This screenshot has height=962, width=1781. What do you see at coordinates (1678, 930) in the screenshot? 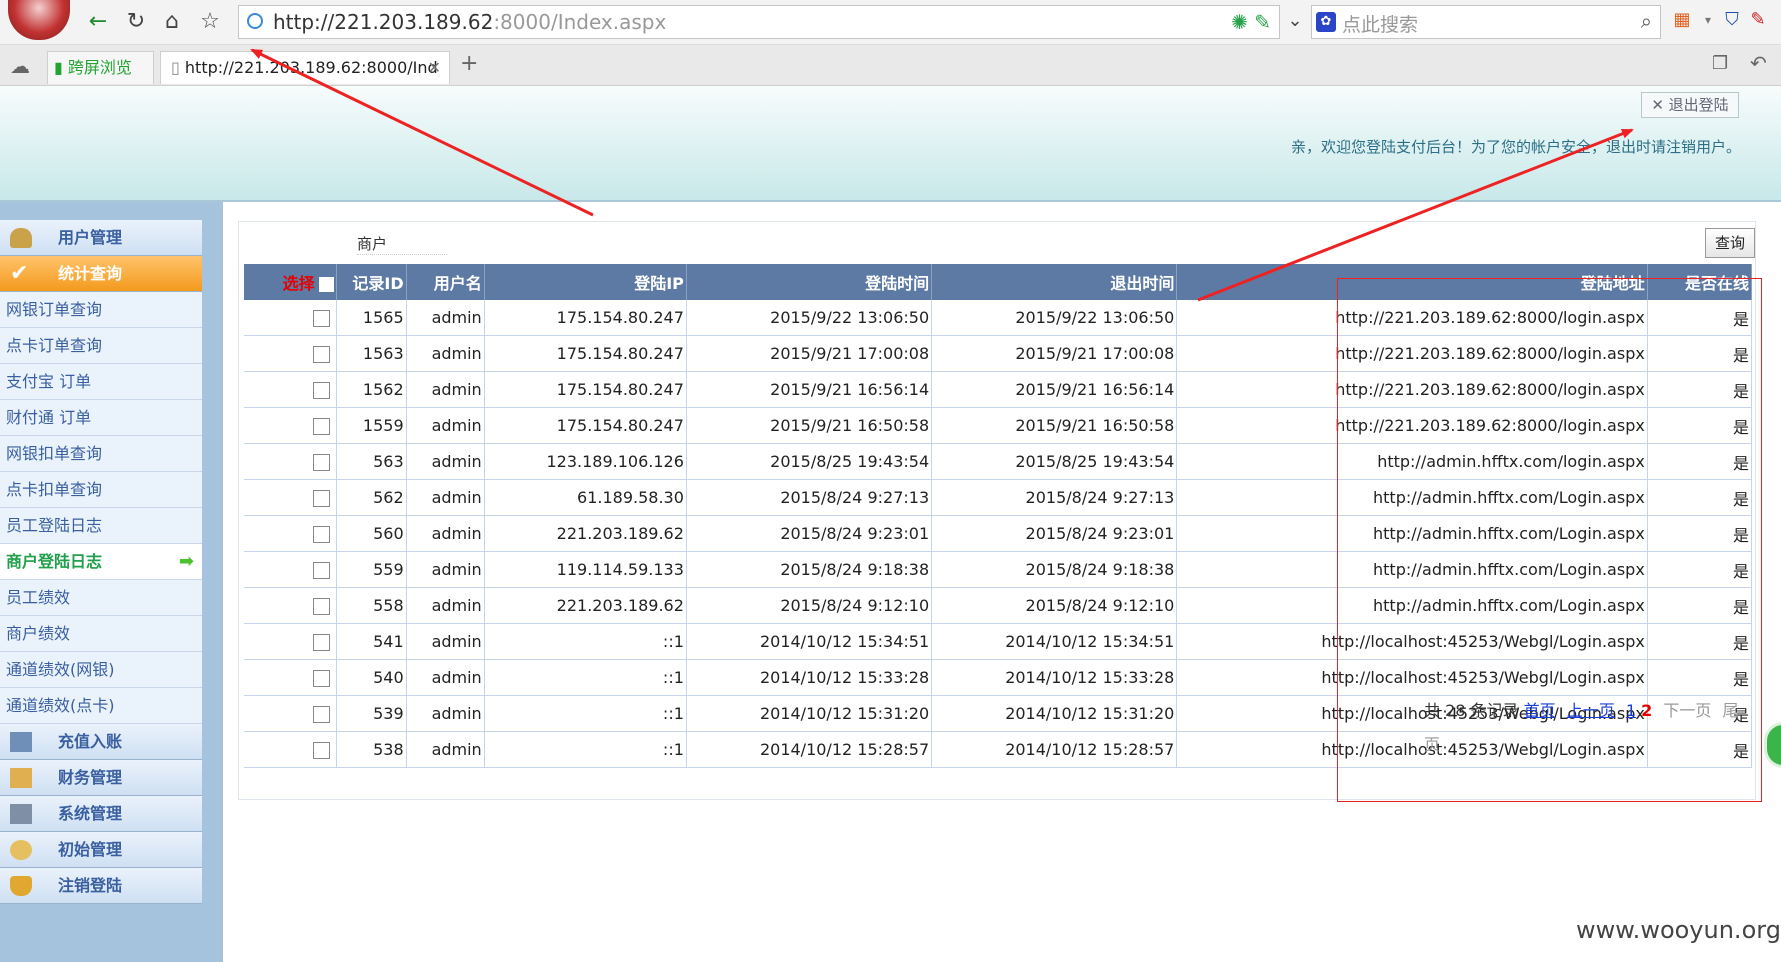
I see `watermark: www.wooyun.org` at bounding box center [1678, 930].